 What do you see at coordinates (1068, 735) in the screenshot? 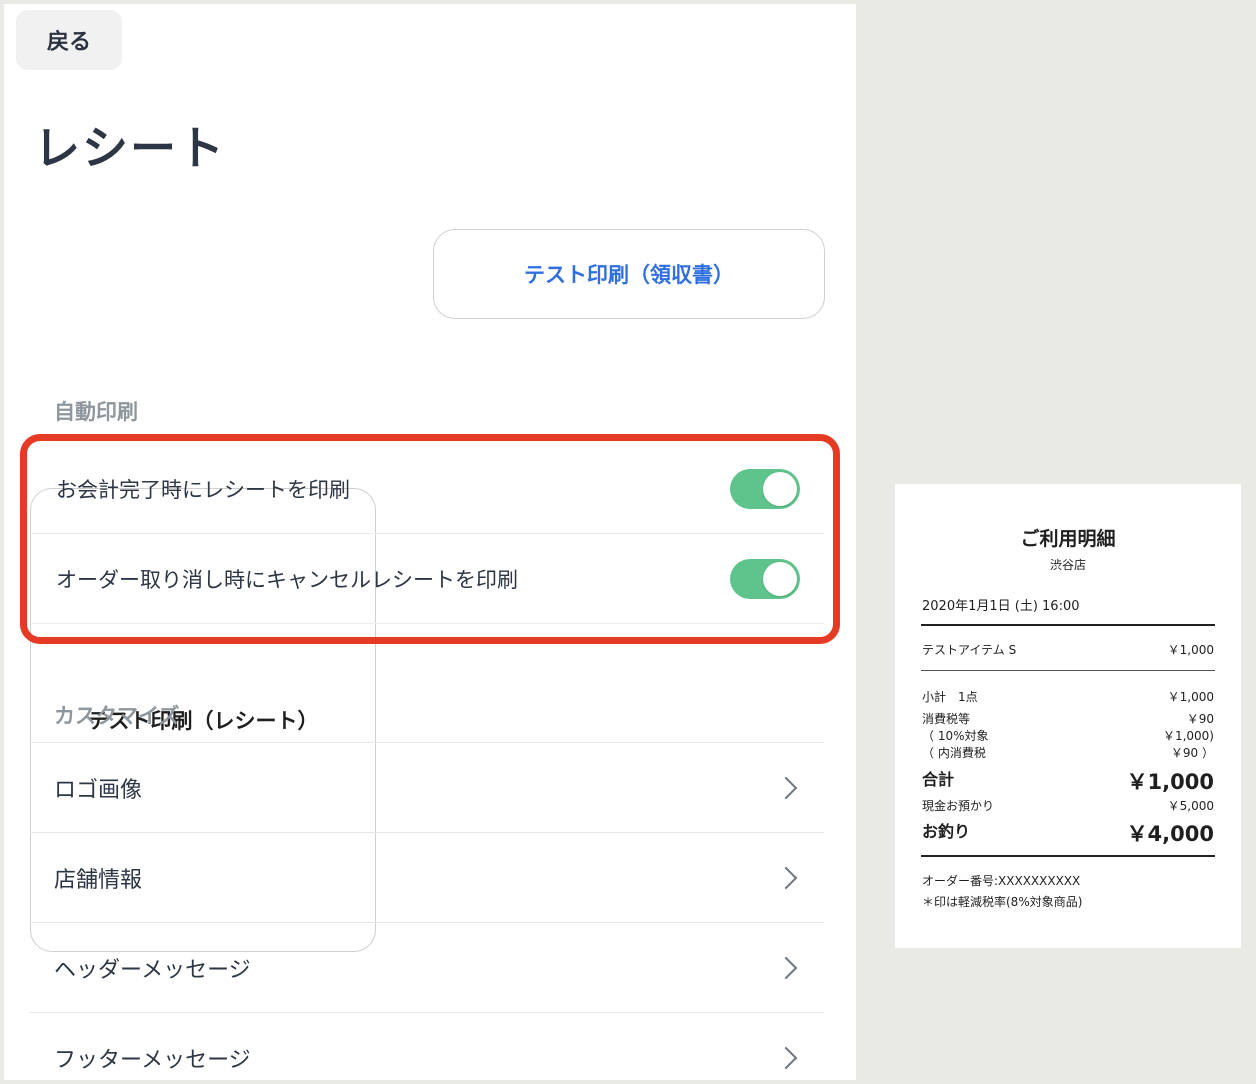
I see `receipt-tax-target-row: （ 10%対象 ￥1,000)` at bounding box center [1068, 735].